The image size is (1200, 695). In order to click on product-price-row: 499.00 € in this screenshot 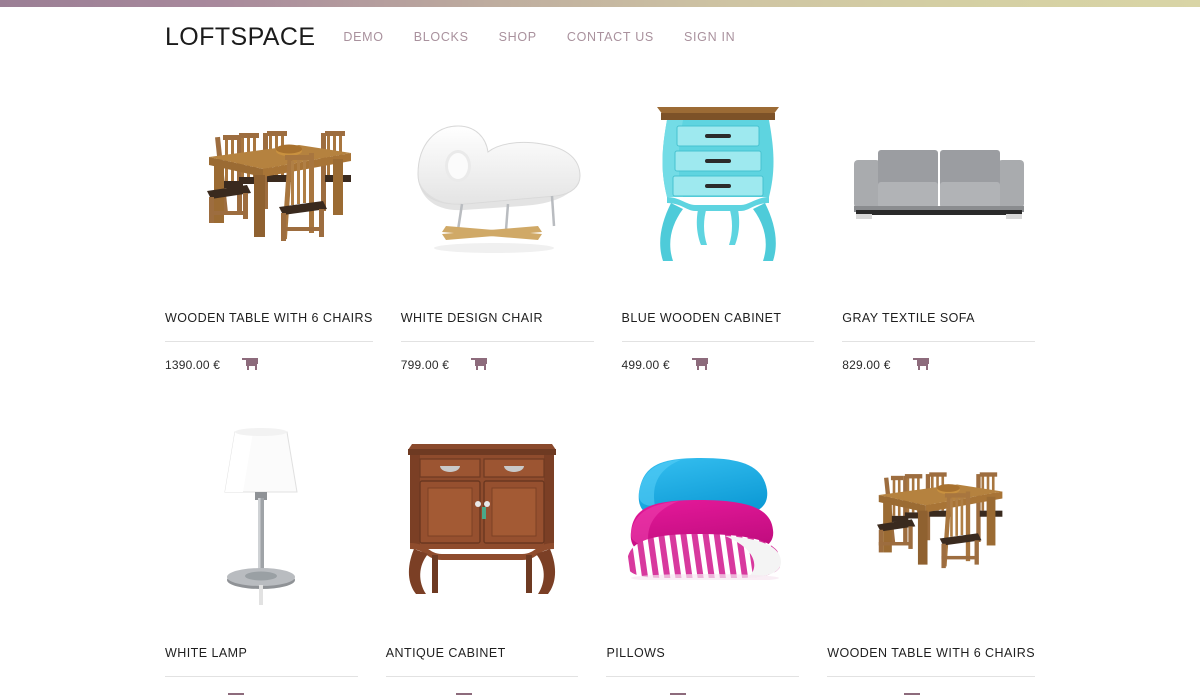, I will do `click(718, 356)`.